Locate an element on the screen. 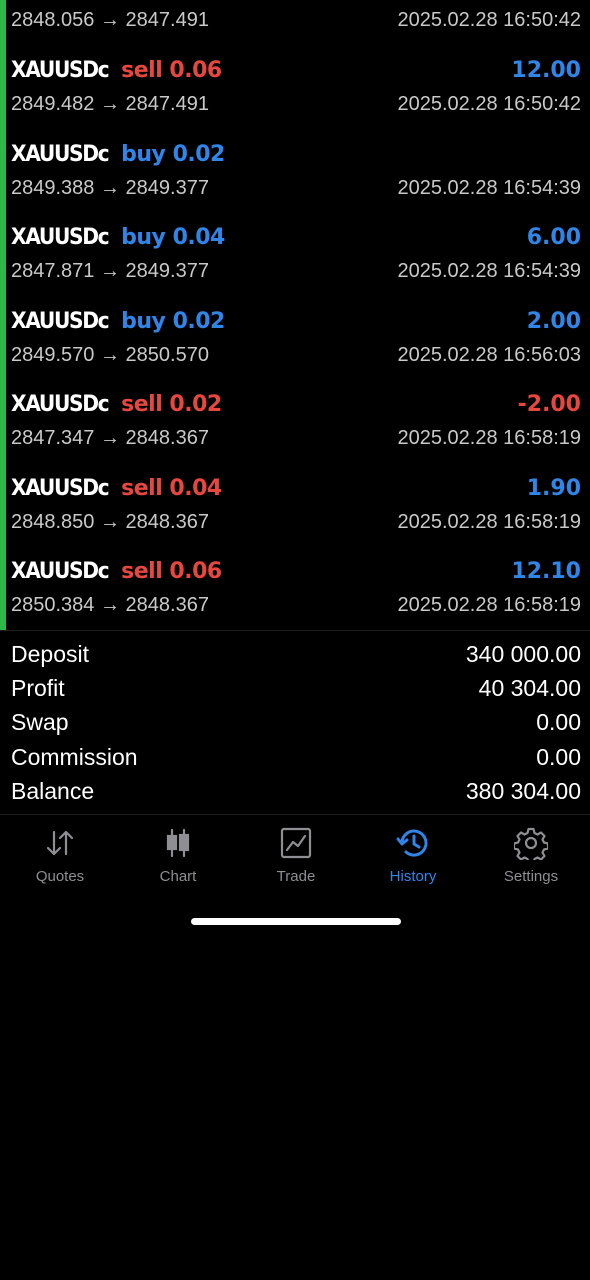 This screenshot has width=590, height=1280. summary-swap: Swap 0.00 is located at coordinates (296, 722).